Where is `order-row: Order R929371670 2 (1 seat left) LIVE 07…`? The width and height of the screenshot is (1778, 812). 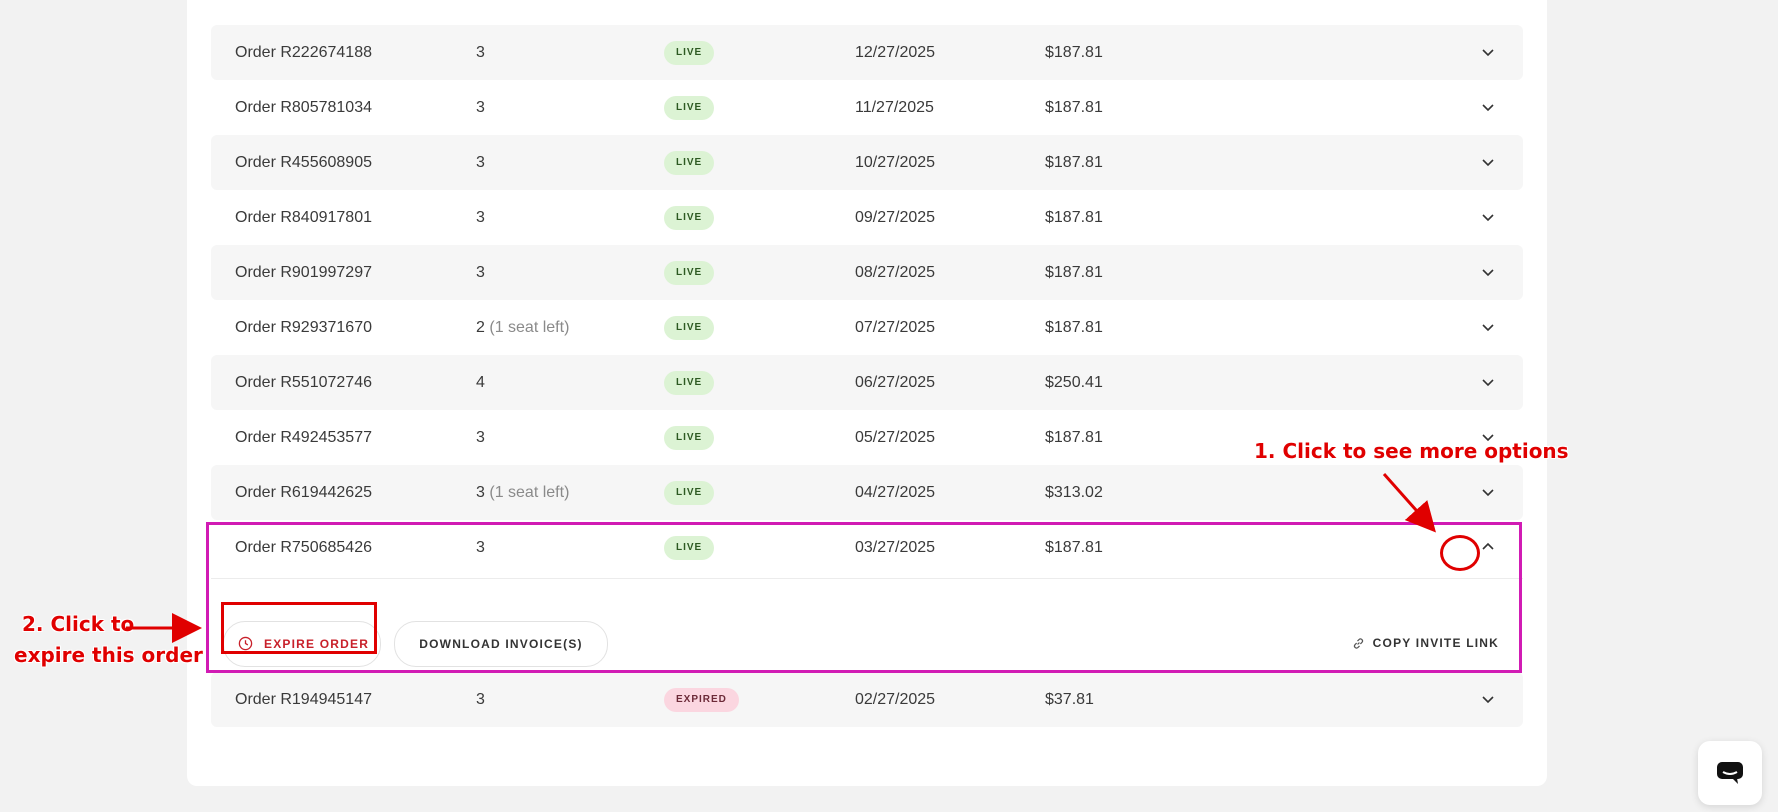 order-row: Order R929371670 2 (1 seat left) LIVE 07… is located at coordinates (867, 327).